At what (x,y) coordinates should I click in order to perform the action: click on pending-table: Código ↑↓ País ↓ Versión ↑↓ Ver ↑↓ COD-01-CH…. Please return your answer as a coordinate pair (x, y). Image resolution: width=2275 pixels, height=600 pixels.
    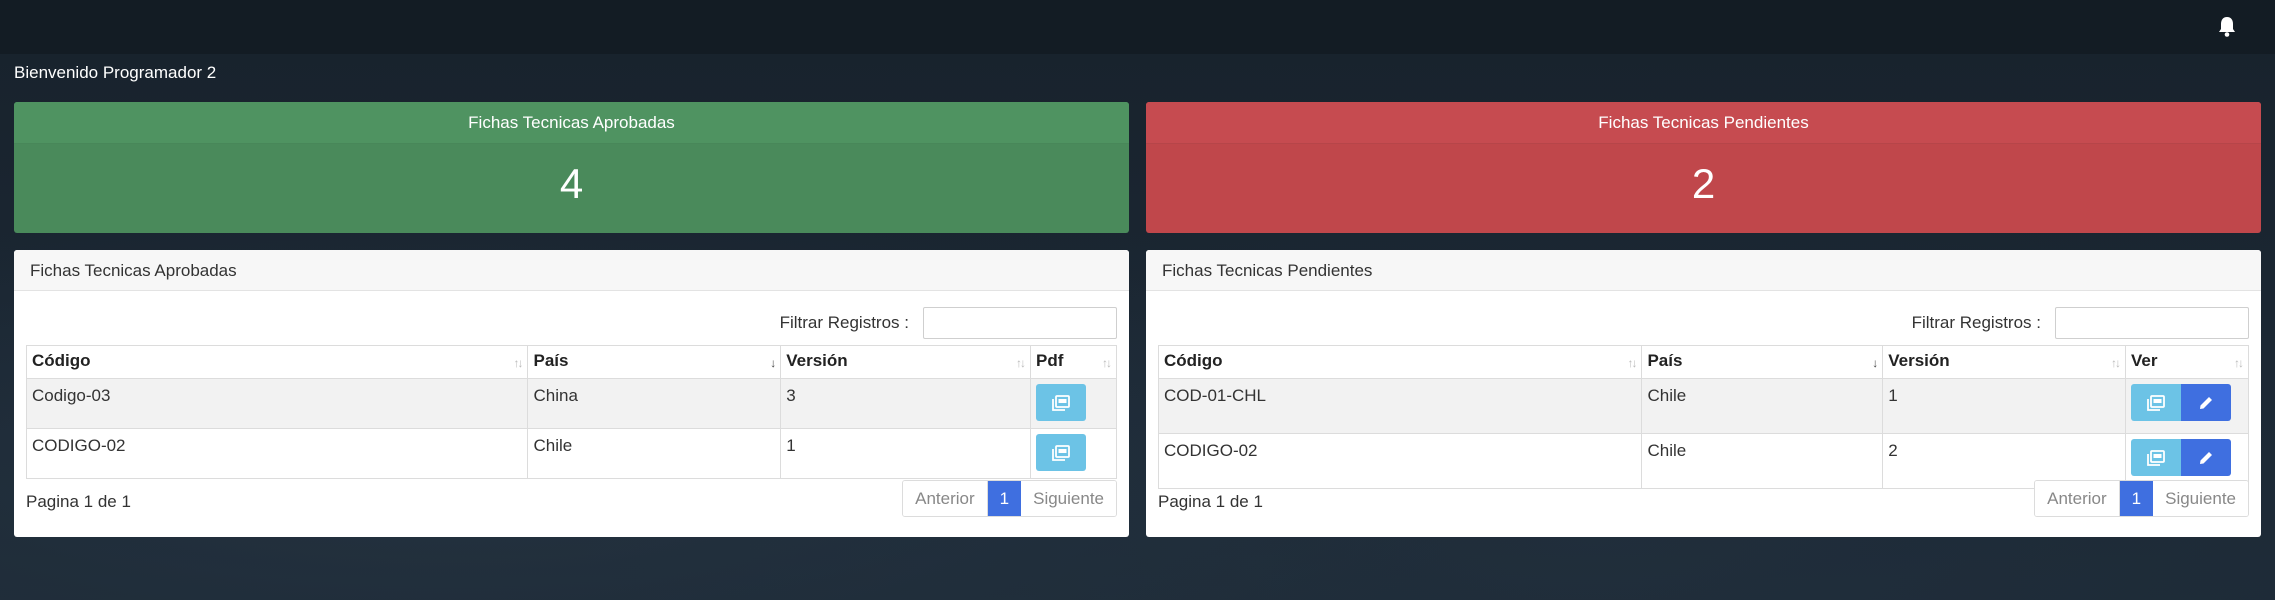
    Looking at the image, I should click on (1703, 417).